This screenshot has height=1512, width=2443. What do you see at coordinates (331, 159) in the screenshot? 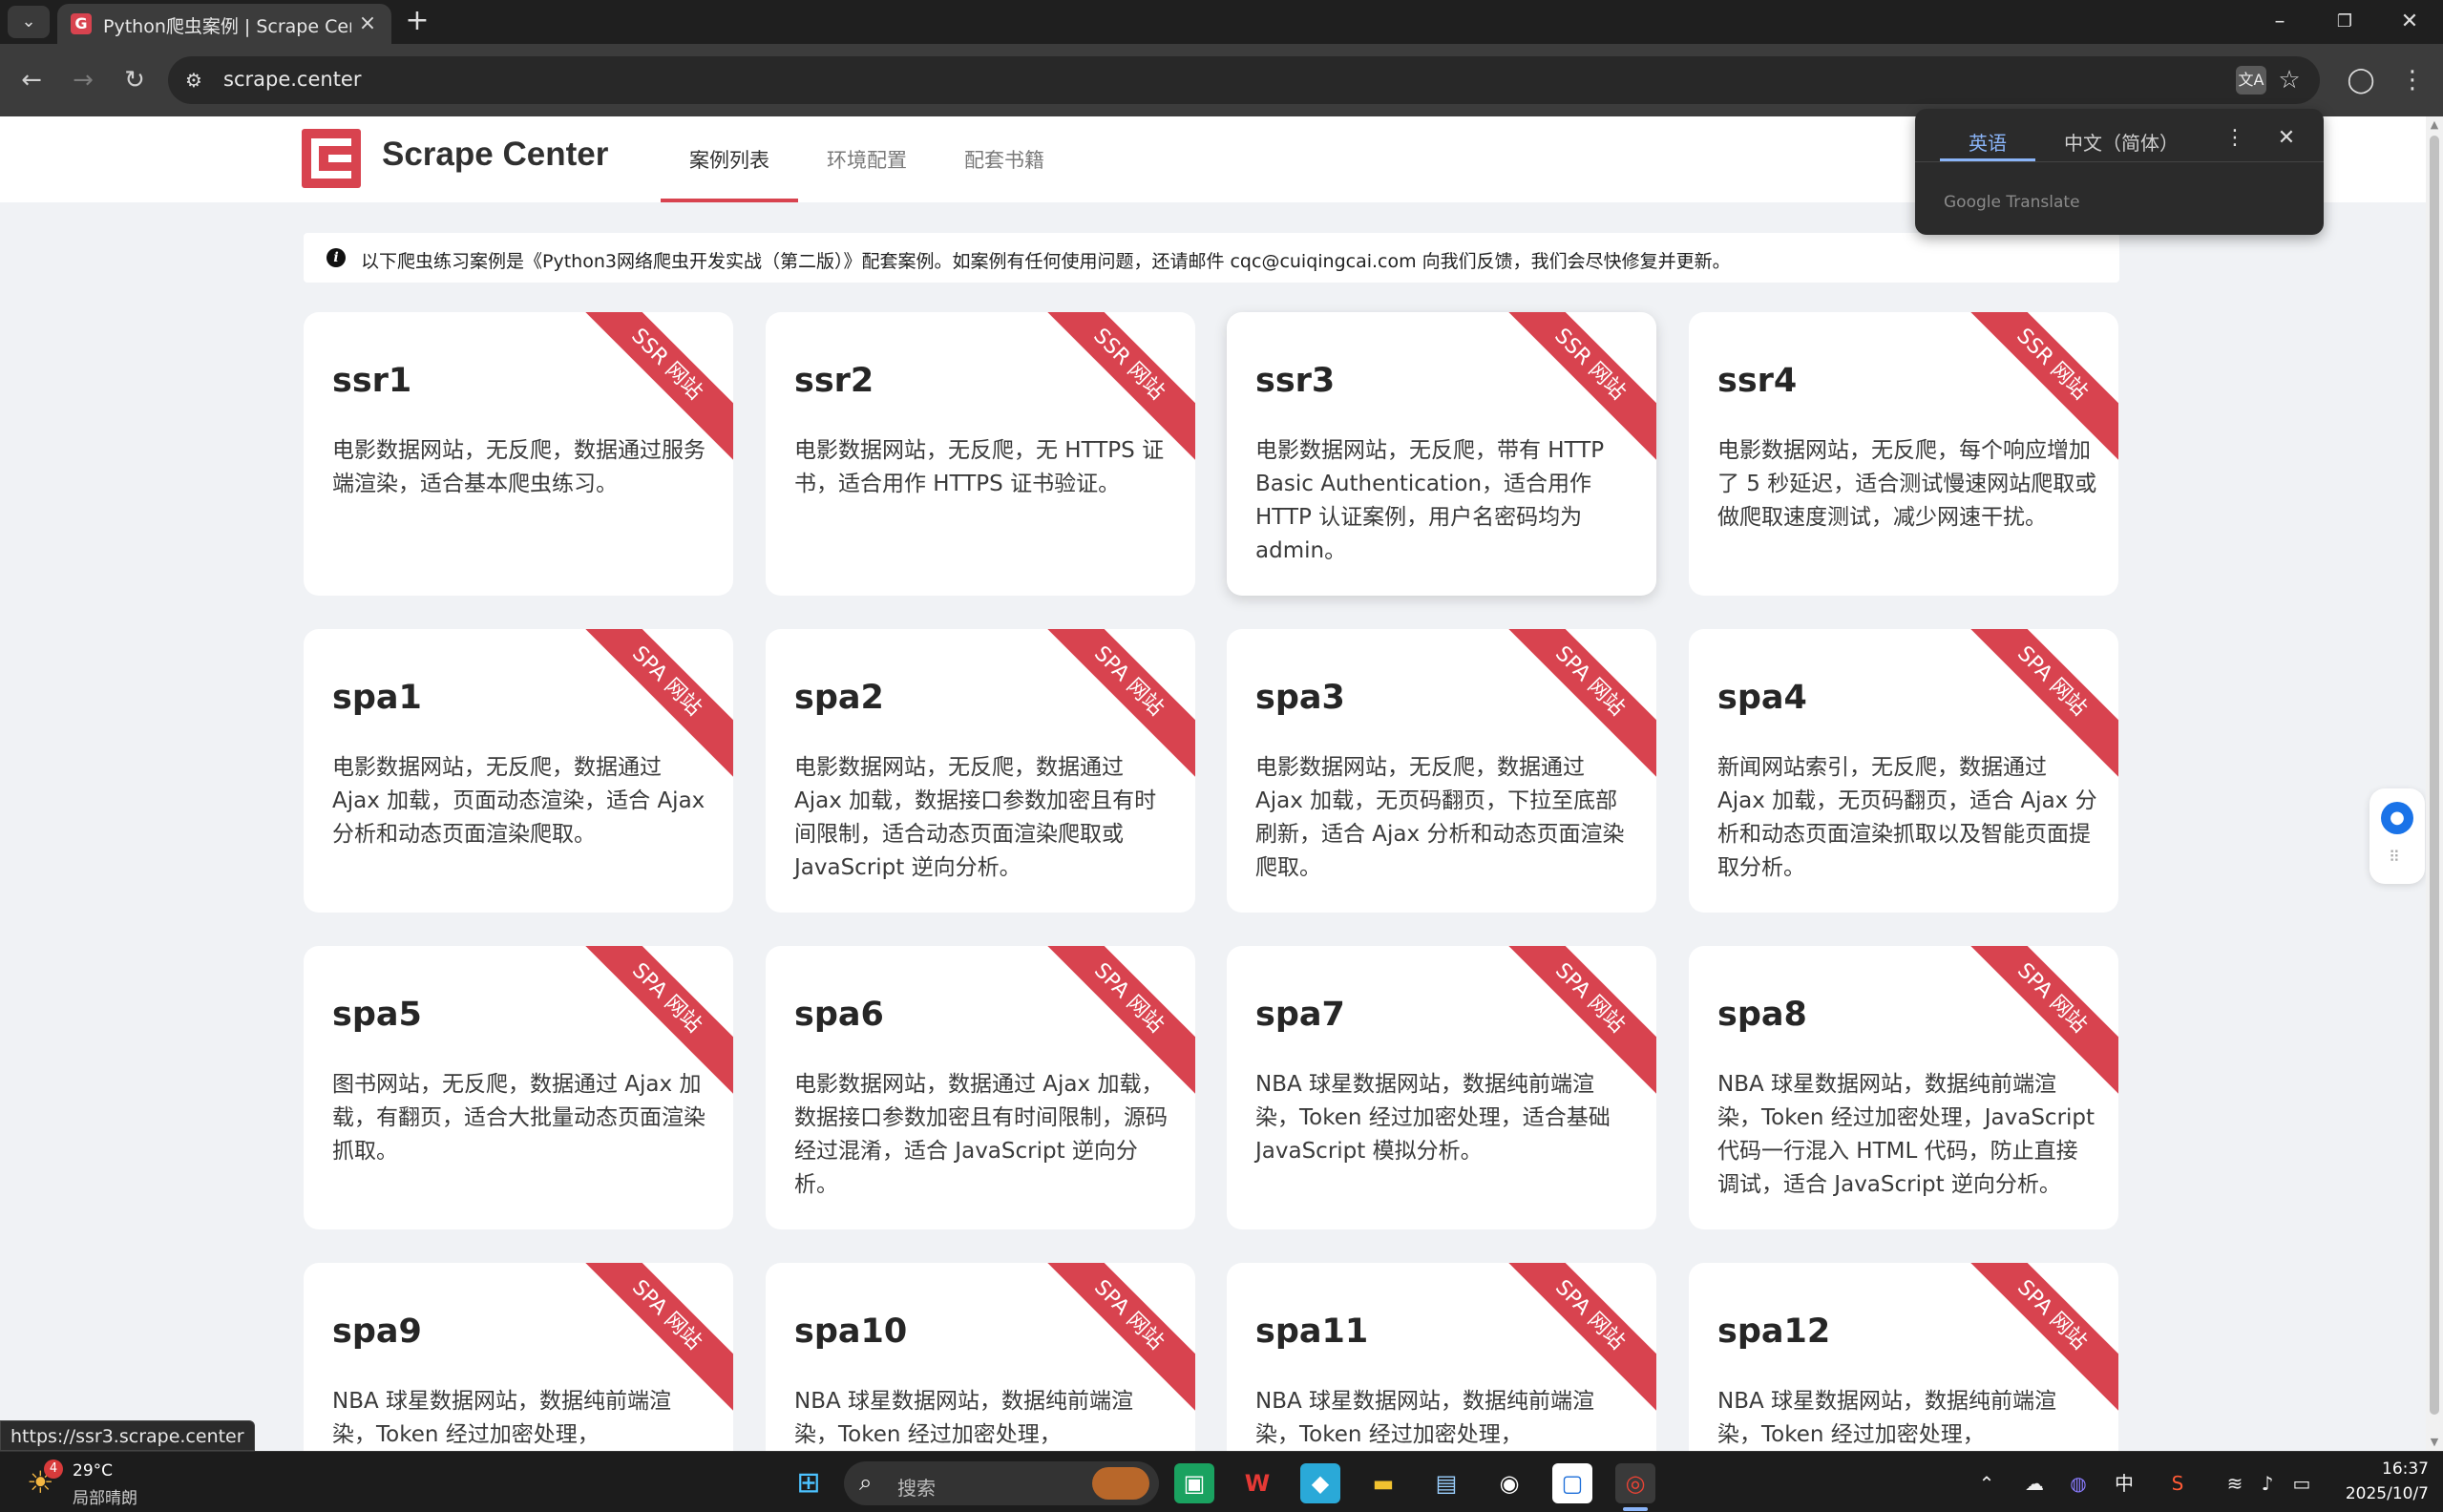
I see `logo-icon` at bounding box center [331, 159].